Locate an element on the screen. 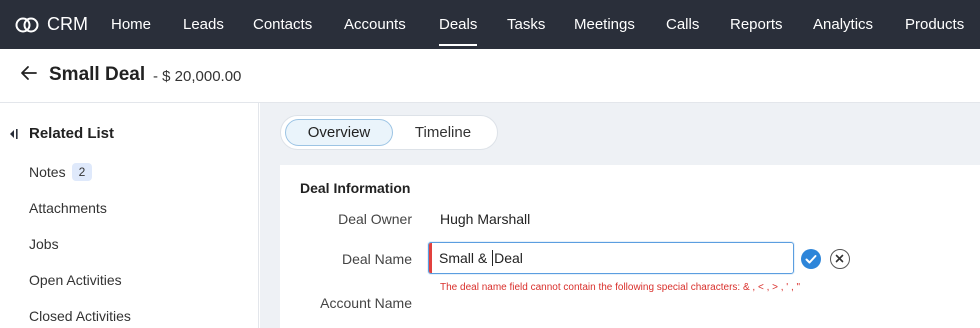 The image size is (980, 328). nav-item-tasks: Tasks is located at coordinates (526, 24).